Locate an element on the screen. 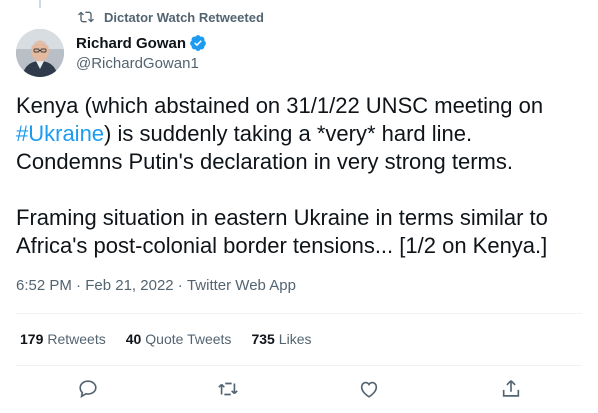 This screenshot has height=413, width=598. quote-tweets-stat: 40 Quote Tweets is located at coordinates (179, 339).